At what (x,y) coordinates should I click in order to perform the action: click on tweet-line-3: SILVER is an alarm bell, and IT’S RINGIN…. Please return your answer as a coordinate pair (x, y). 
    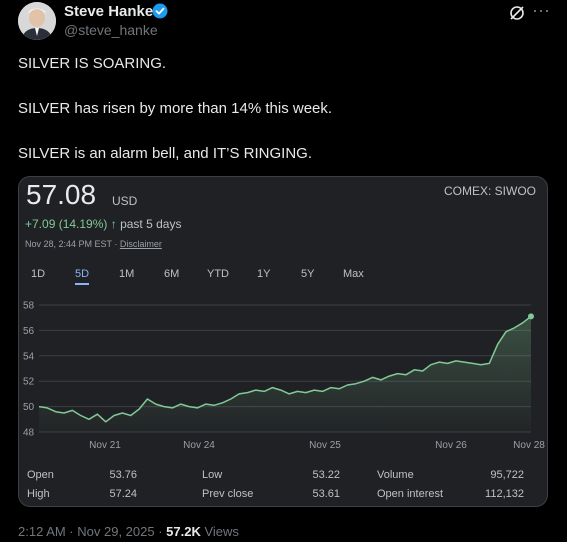
    Looking at the image, I should click on (165, 153).